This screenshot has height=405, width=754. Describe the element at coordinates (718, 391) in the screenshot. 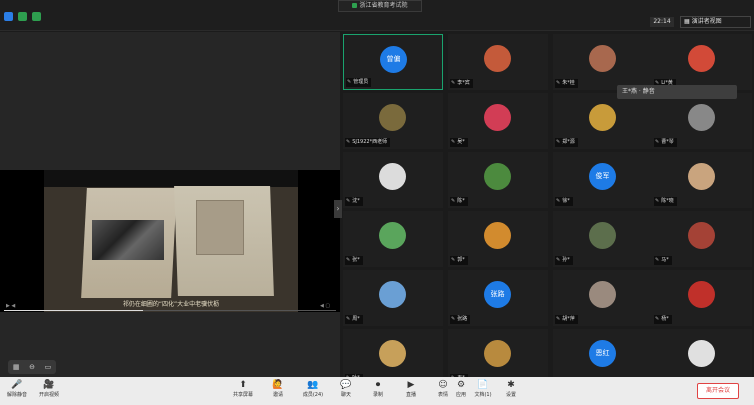

I see `leave-meeting-button: 离开会议` at that location.